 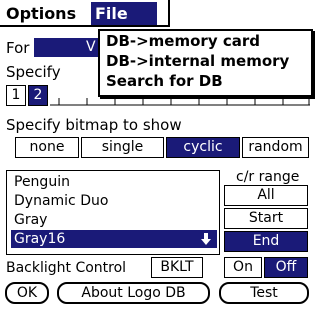 What do you see at coordinates (203, 147) in the screenshot?
I see `bitmap-option-cyclic: cyclic` at bounding box center [203, 147].